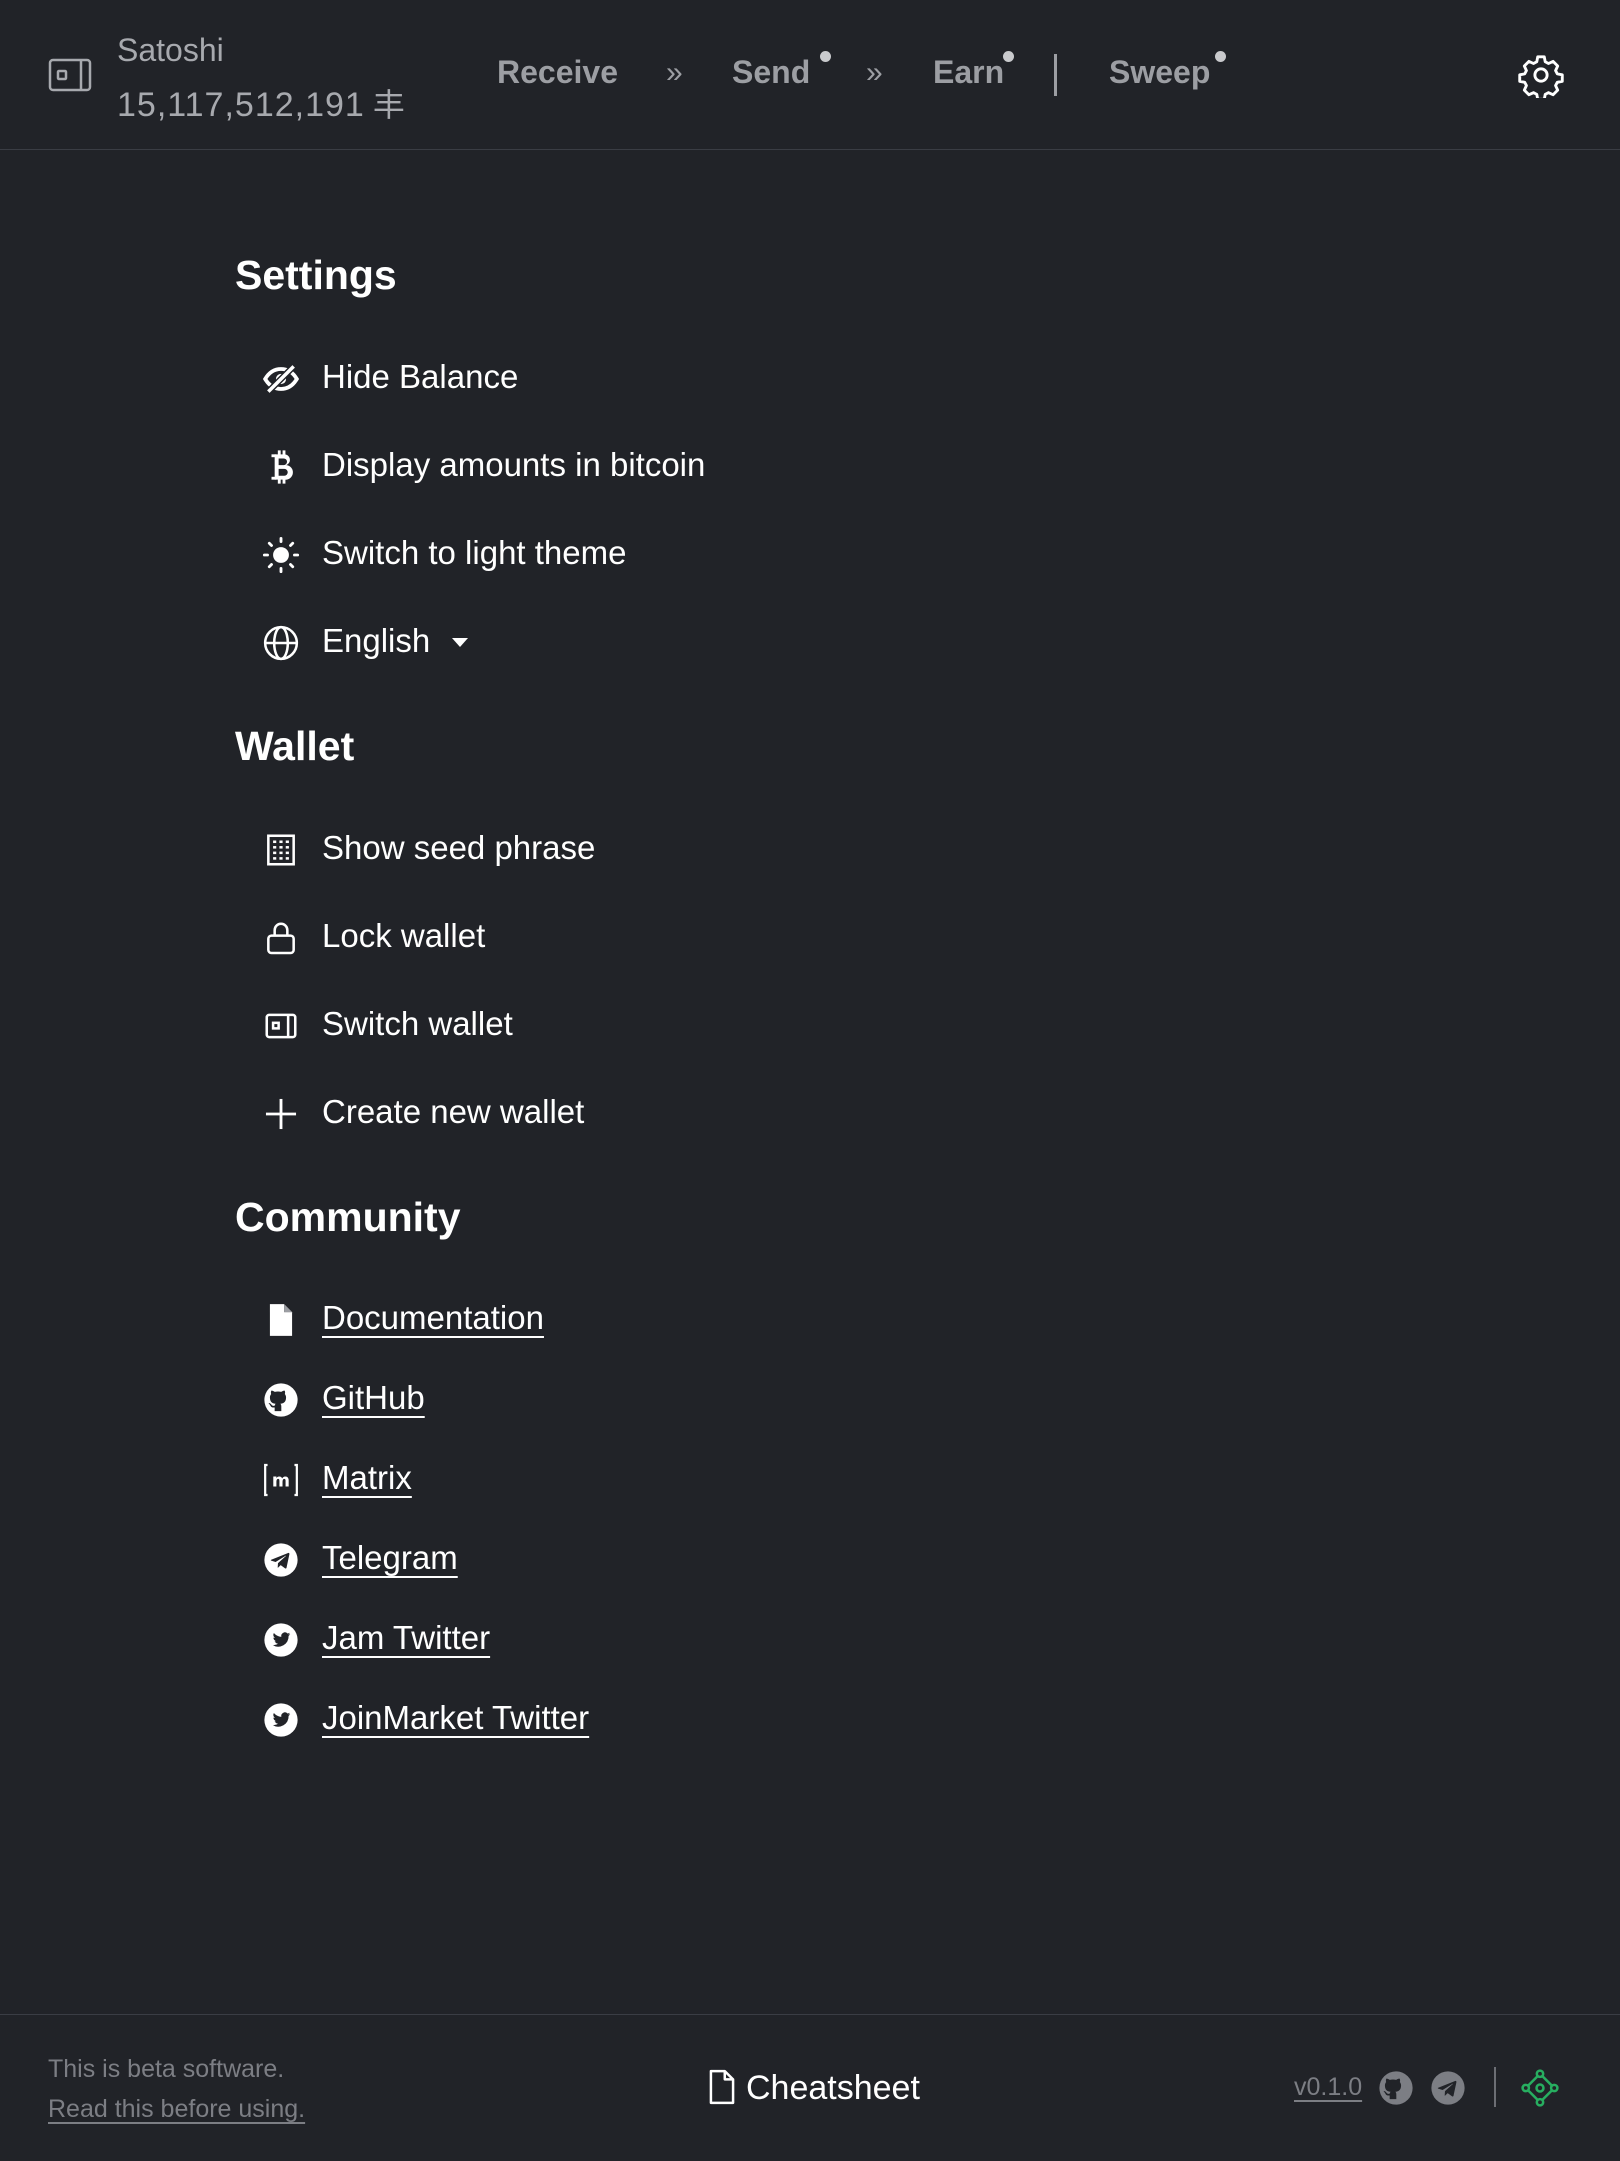 Image resolution: width=1620 pixels, height=2161 pixels. What do you see at coordinates (453, 1111) in the screenshot?
I see `create-wallet-label: Create new wallet` at bounding box center [453, 1111].